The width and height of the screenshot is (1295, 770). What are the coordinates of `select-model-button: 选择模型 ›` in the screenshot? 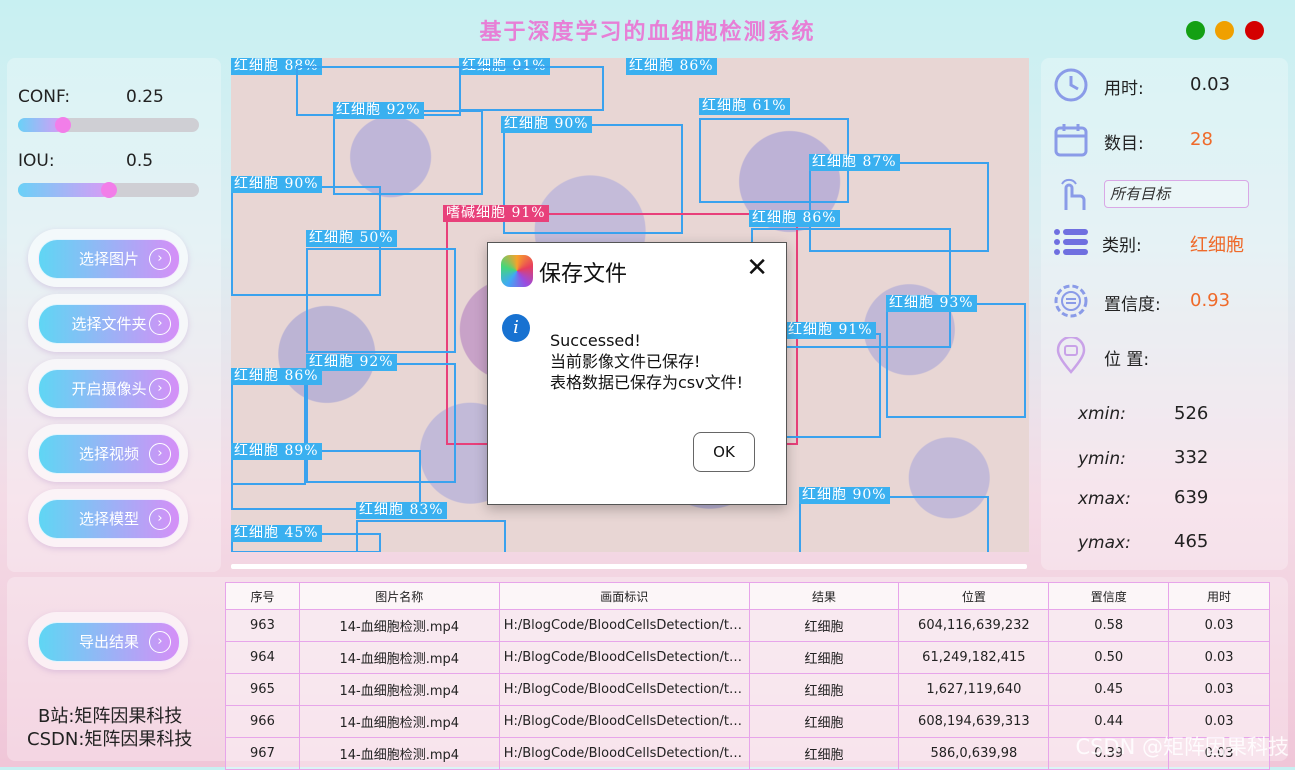 It's located at (109, 519).